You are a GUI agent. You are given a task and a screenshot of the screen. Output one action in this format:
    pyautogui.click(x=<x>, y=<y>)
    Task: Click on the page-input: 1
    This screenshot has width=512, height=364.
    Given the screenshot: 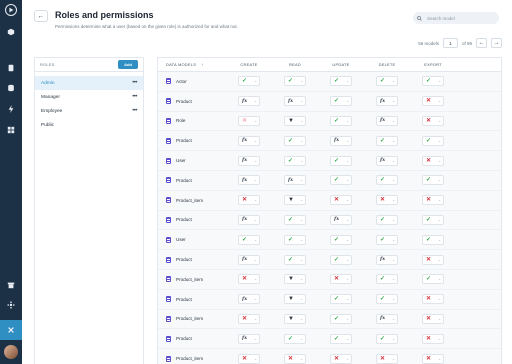 What is the action you would take?
    pyautogui.click(x=450, y=43)
    